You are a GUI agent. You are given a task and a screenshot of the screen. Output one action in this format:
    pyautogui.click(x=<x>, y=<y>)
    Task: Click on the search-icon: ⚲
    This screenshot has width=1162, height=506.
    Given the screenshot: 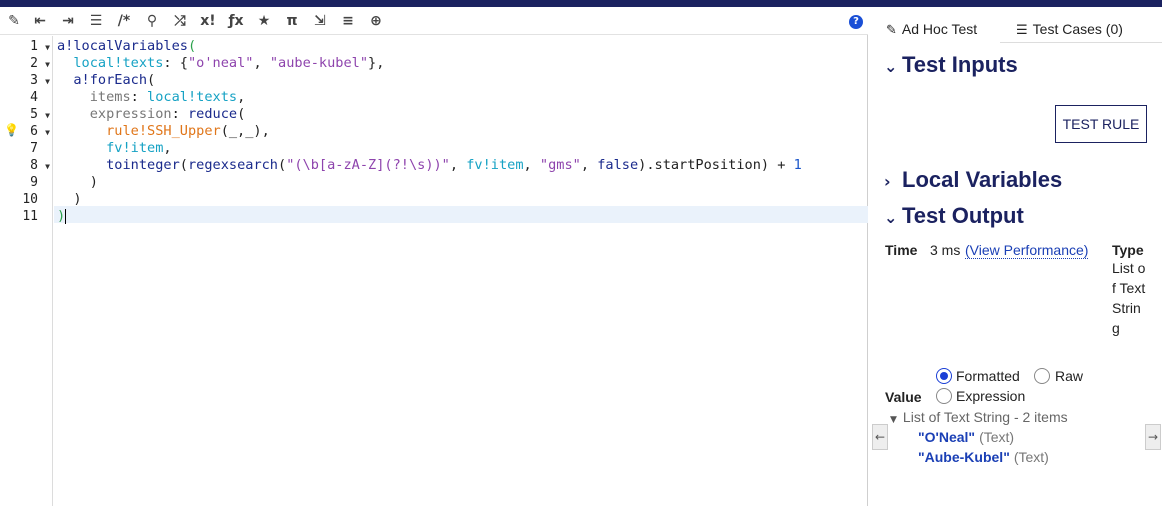 What is the action you would take?
    pyautogui.click(x=152, y=21)
    